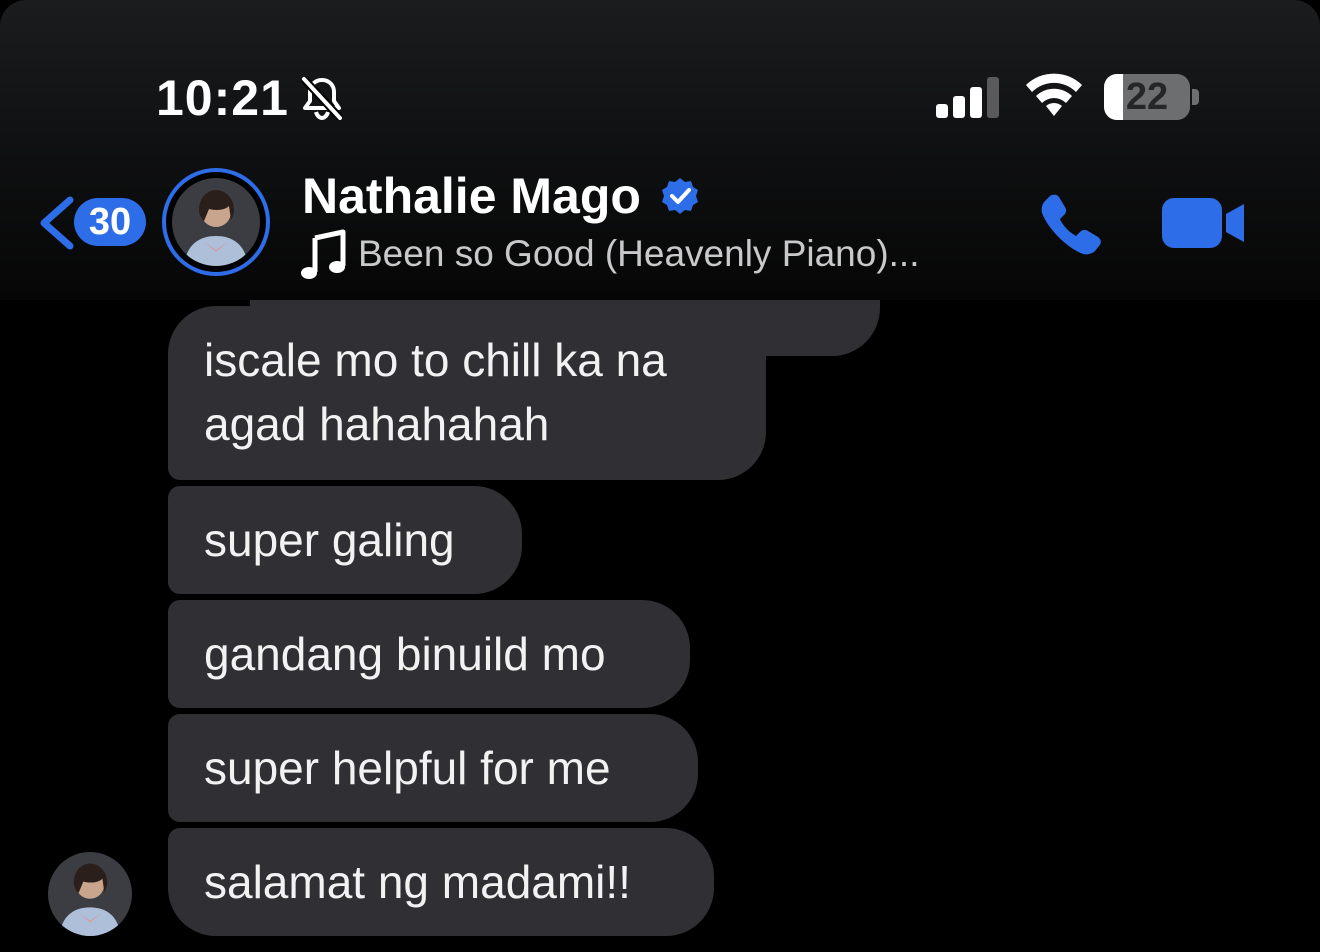 Image resolution: width=1320 pixels, height=952 pixels. What do you see at coordinates (57, 223) in the screenshot?
I see `chevron-left-icon` at bounding box center [57, 223].